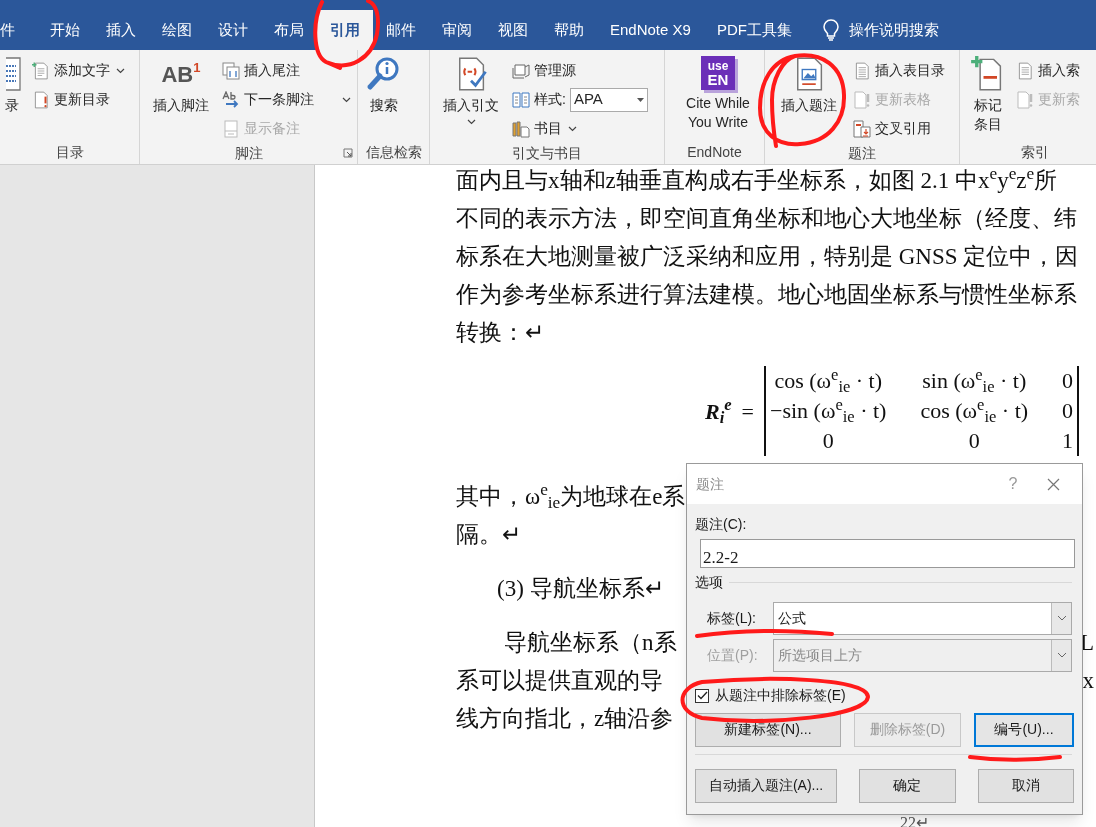  What do you see at coordinates (550, 99) in the screenshot?
I see `field-label: 样式:` at bounding box center [550, 99].